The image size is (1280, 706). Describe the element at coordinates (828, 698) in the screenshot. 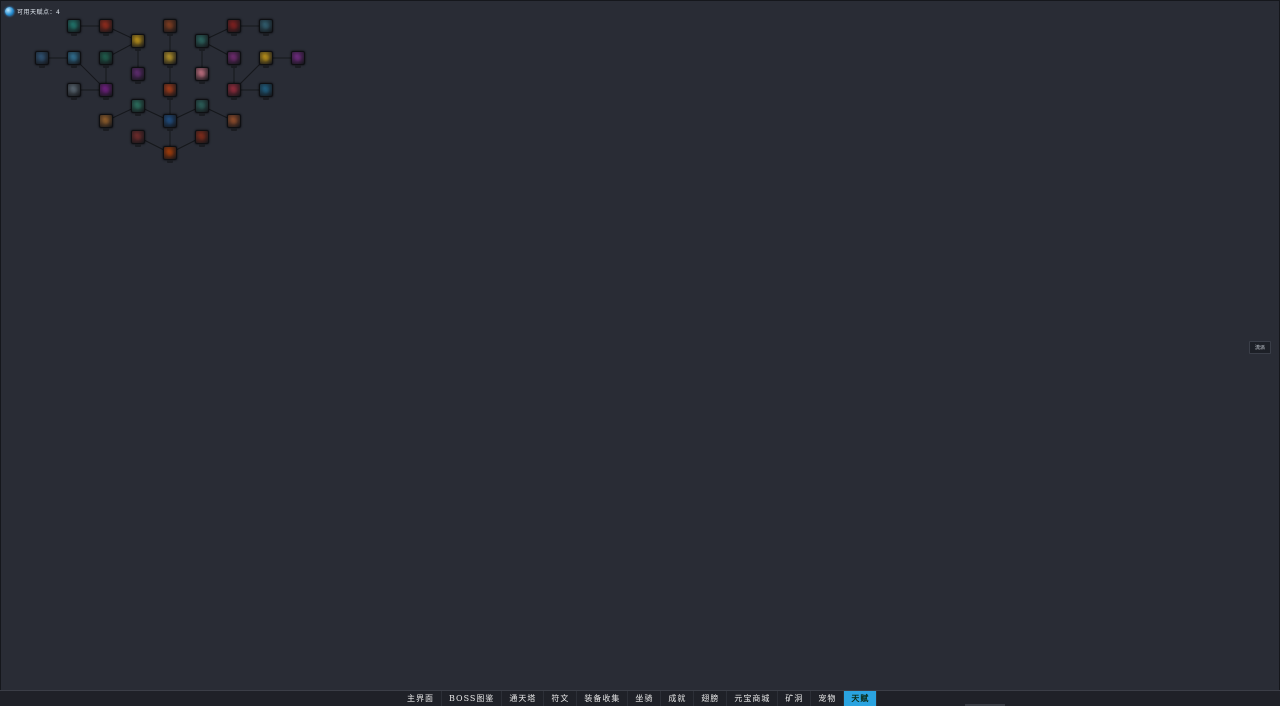

I see `menu-tab: 宠物` at that location.